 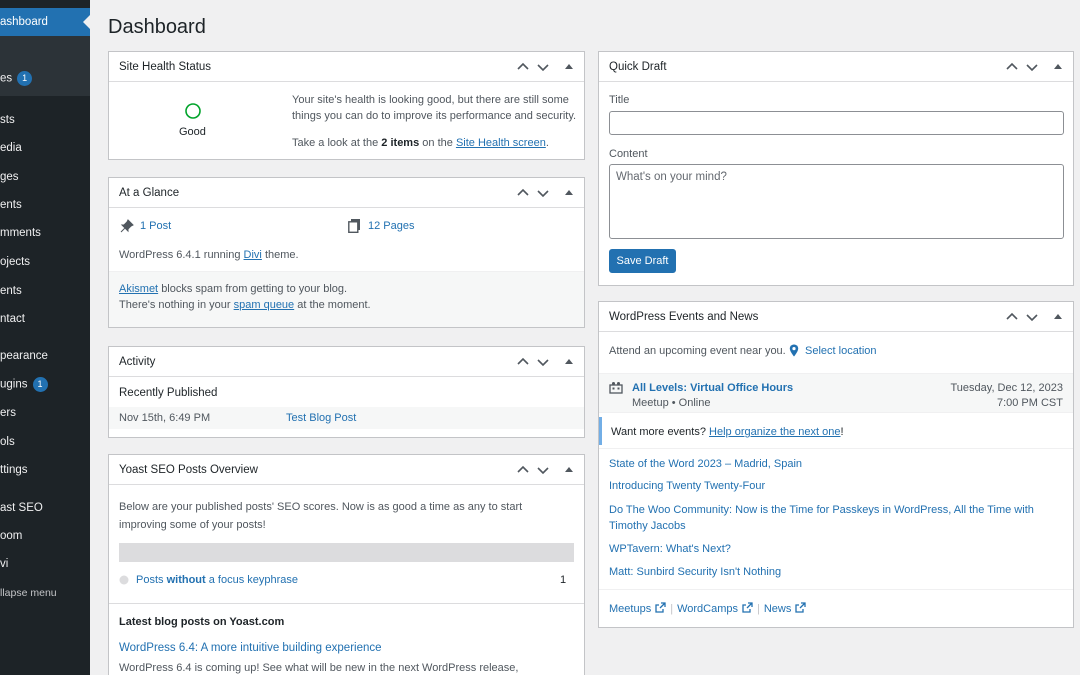 I want to click on help-organize-link: Help organize the next one, so click(x=774, y=432).